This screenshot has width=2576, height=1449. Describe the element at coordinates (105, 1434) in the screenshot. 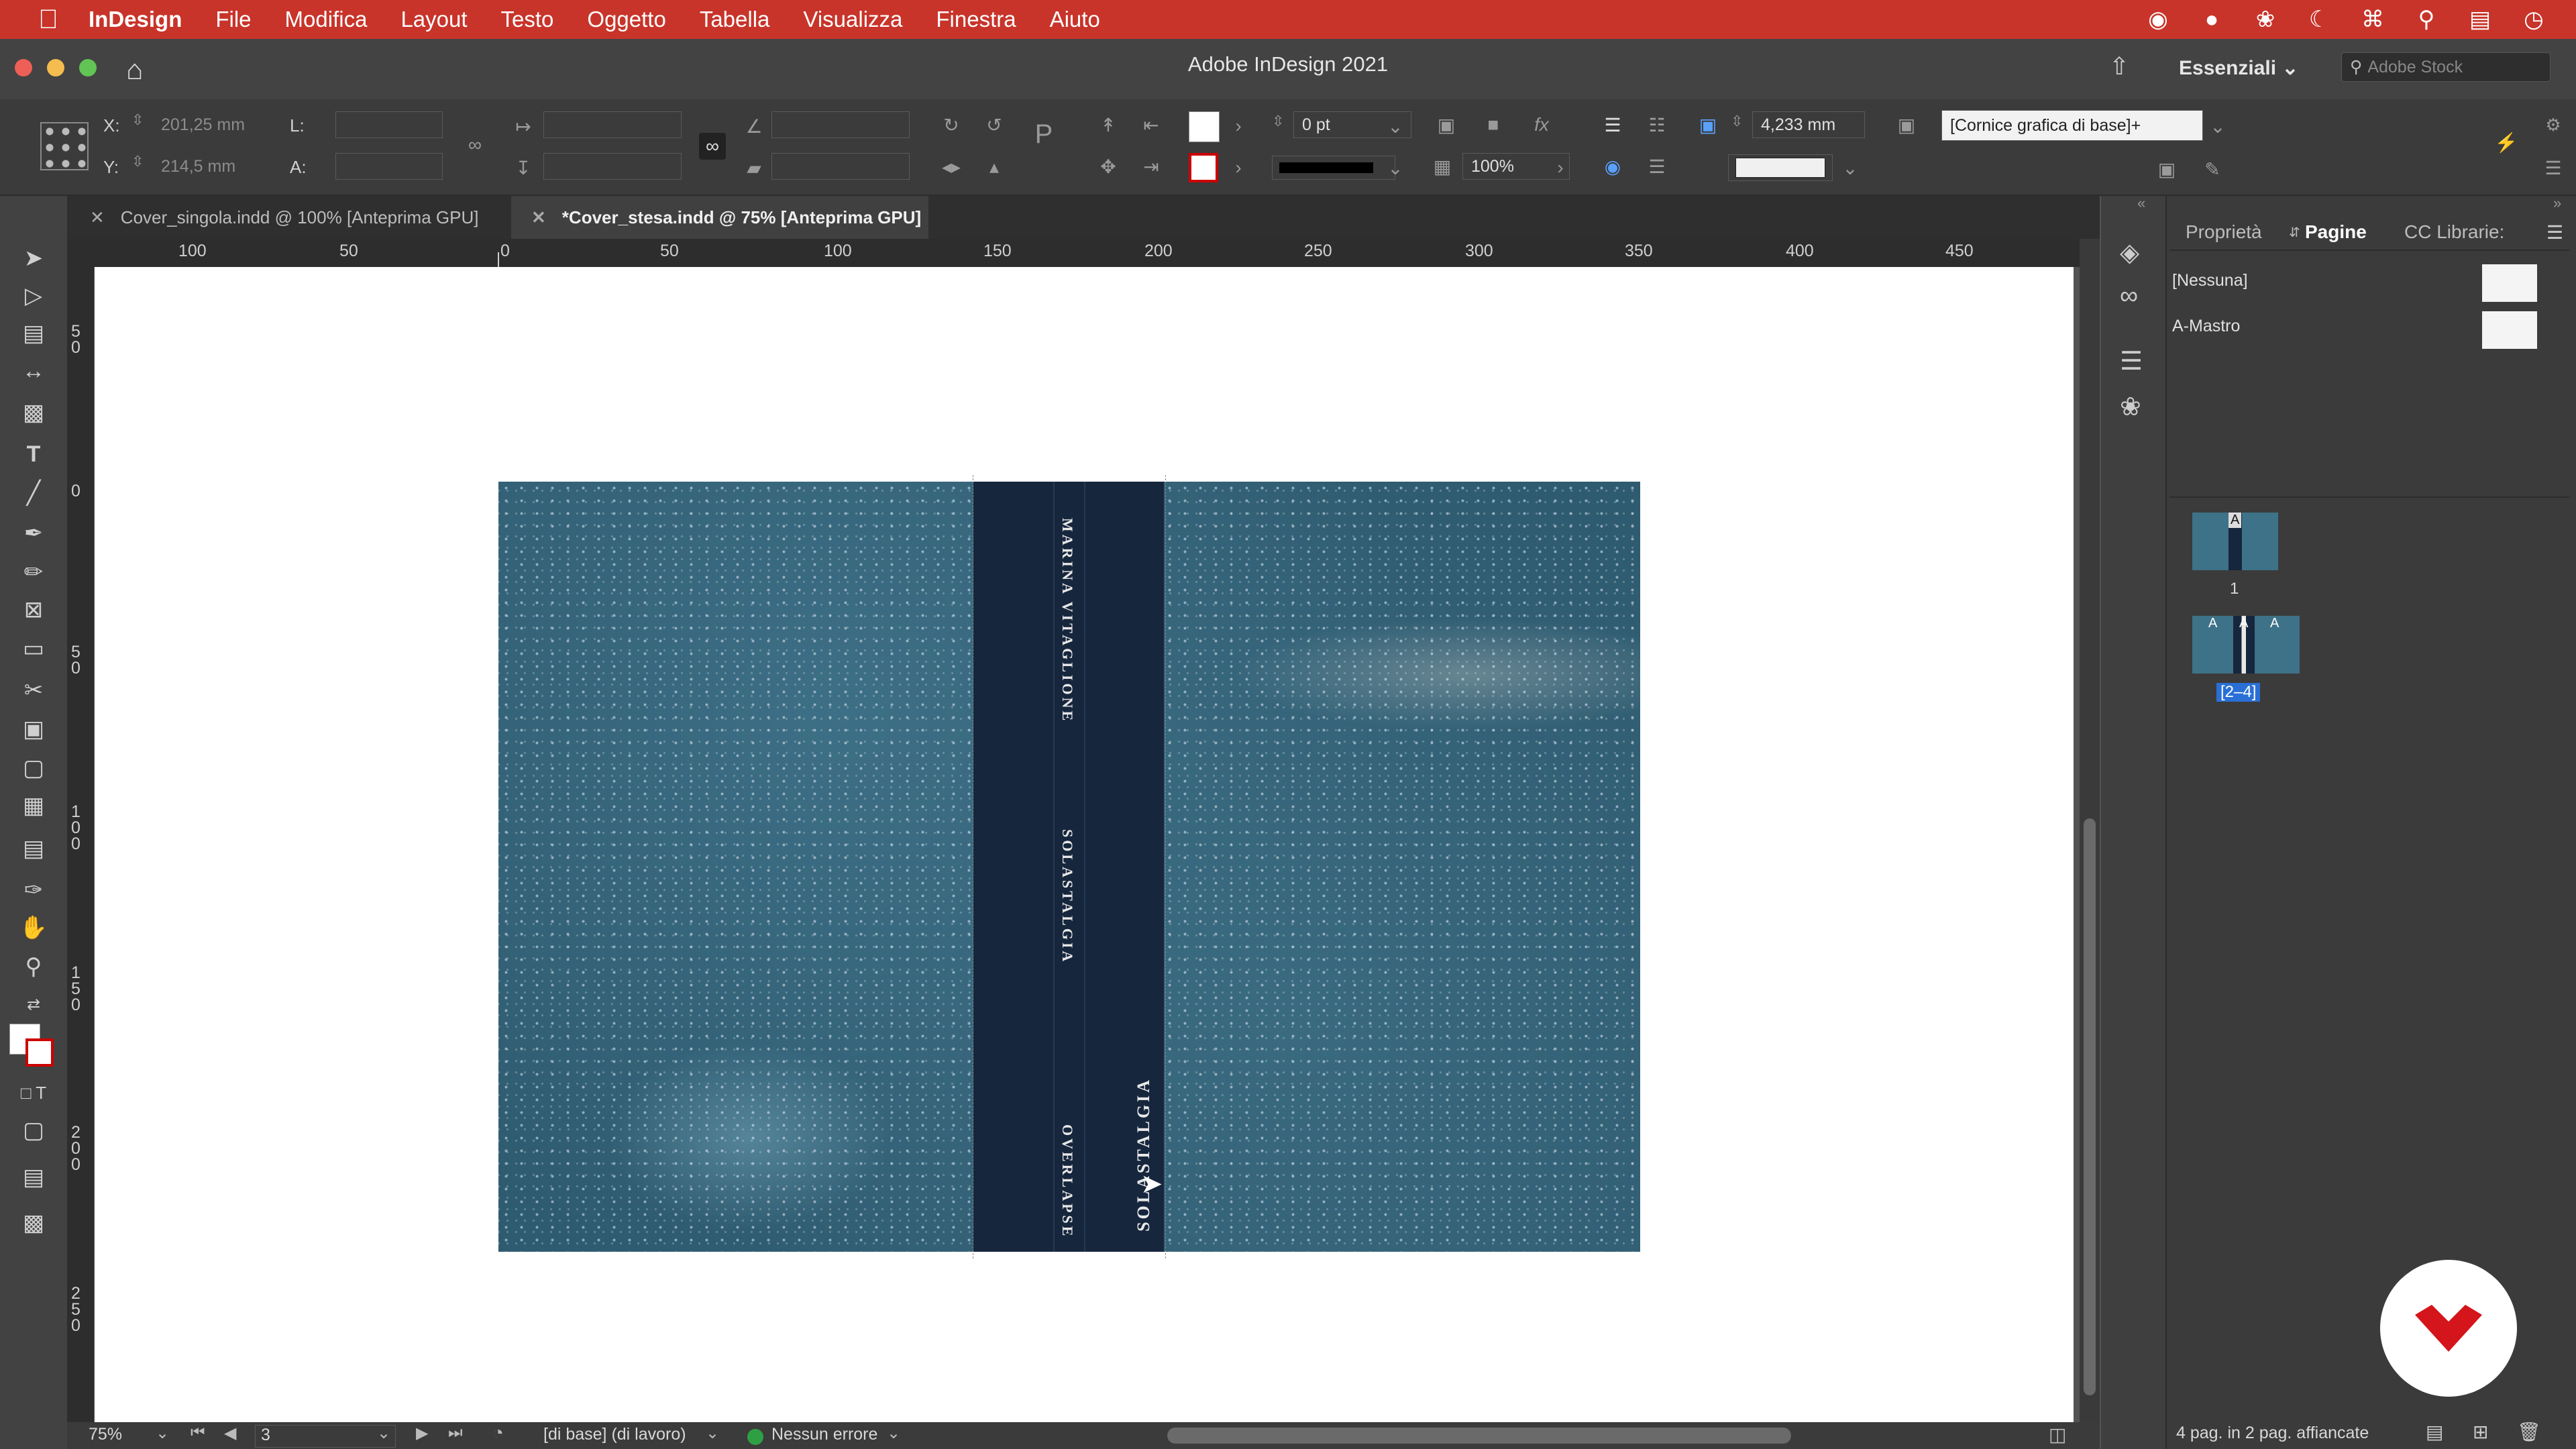

I see `zoom-level: 75%` at that location.